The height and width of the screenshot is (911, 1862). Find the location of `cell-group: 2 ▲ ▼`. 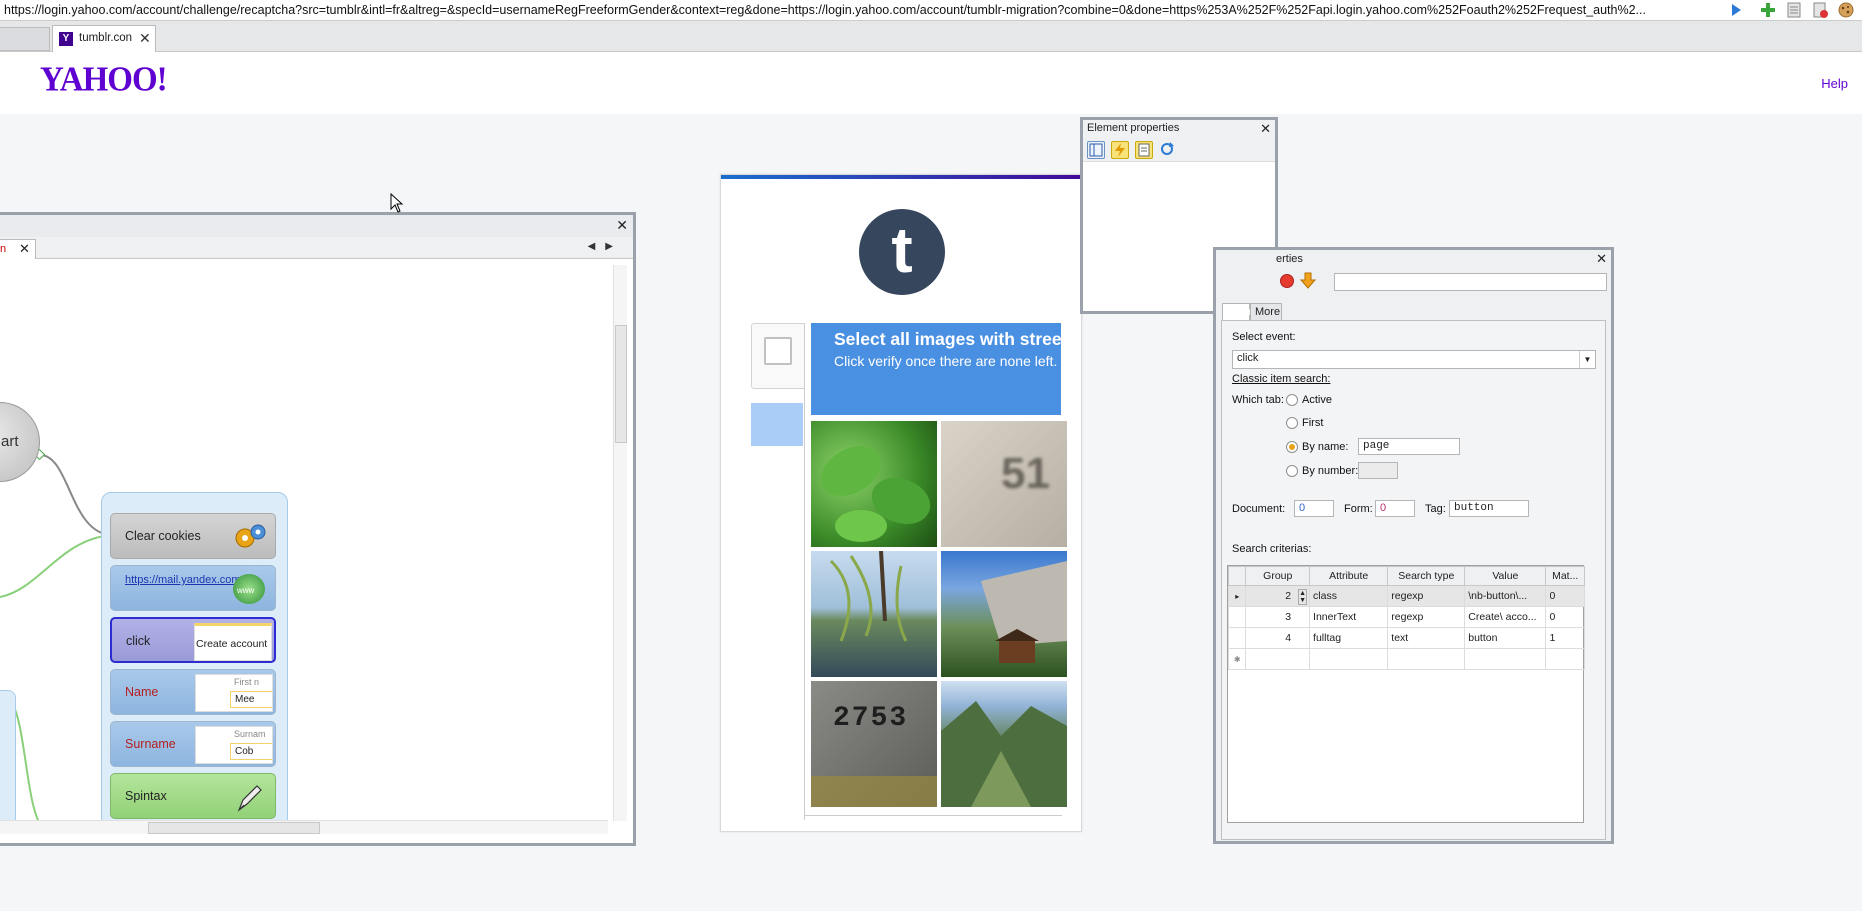

cell-group: 2 ▲ ▼ is located at coordinates (1278, 596).